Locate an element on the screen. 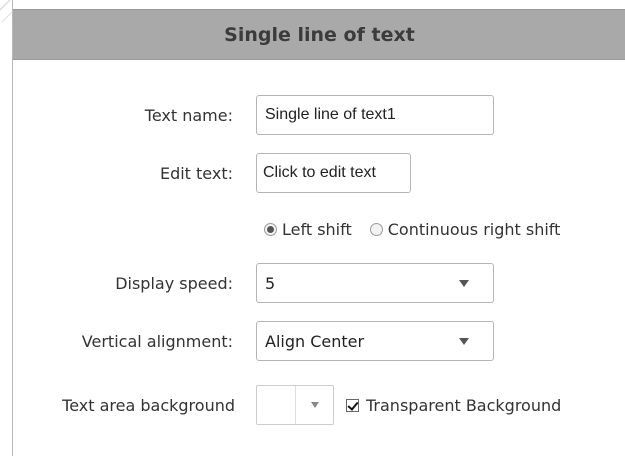  radio-left-shift-dot is located at coordinates (270, 229).